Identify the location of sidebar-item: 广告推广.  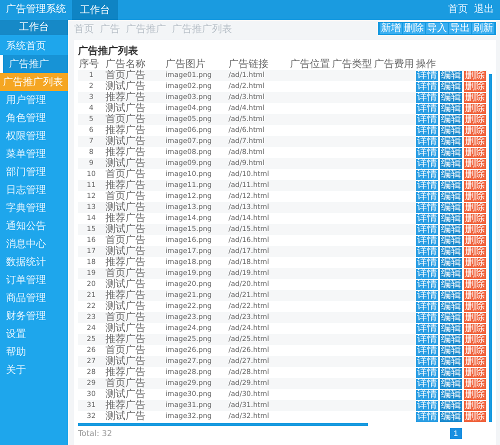
(34, 64).